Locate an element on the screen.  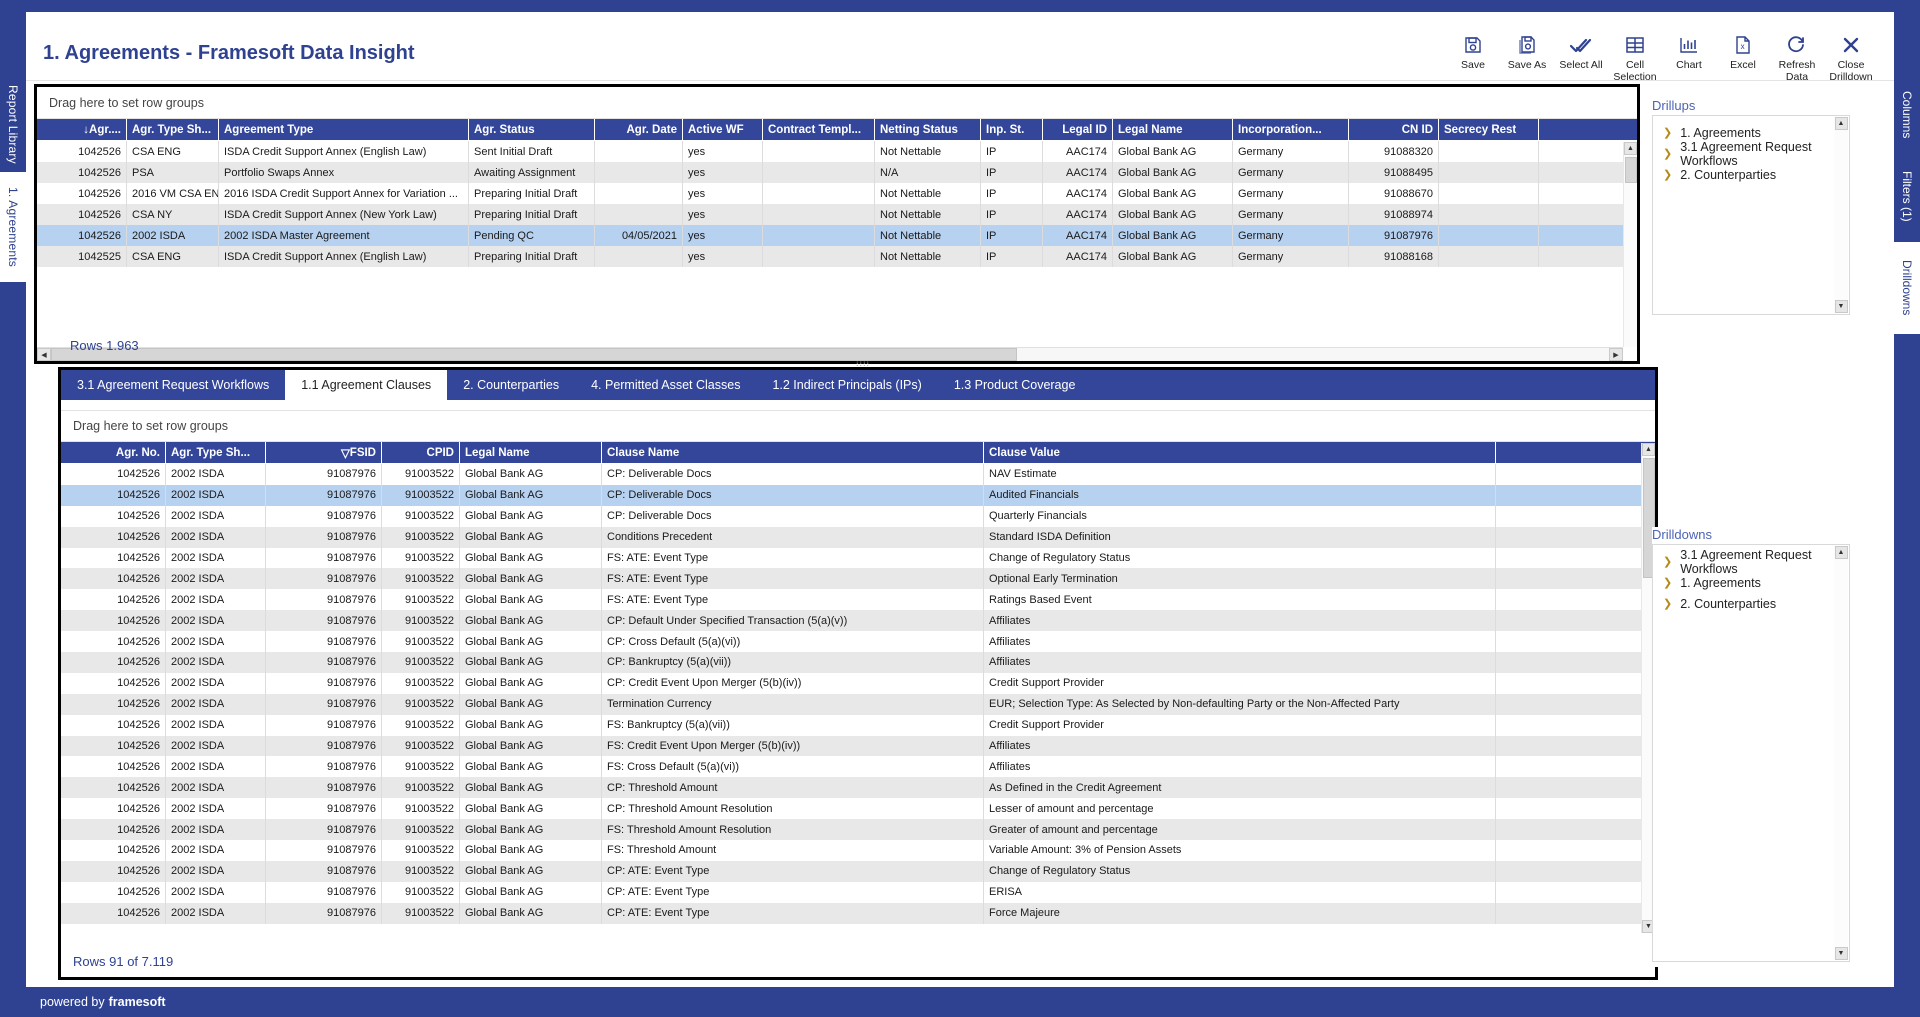
cell-agr_type_short: 2016 VM CSA ENG is located at coordinates (173, 193).